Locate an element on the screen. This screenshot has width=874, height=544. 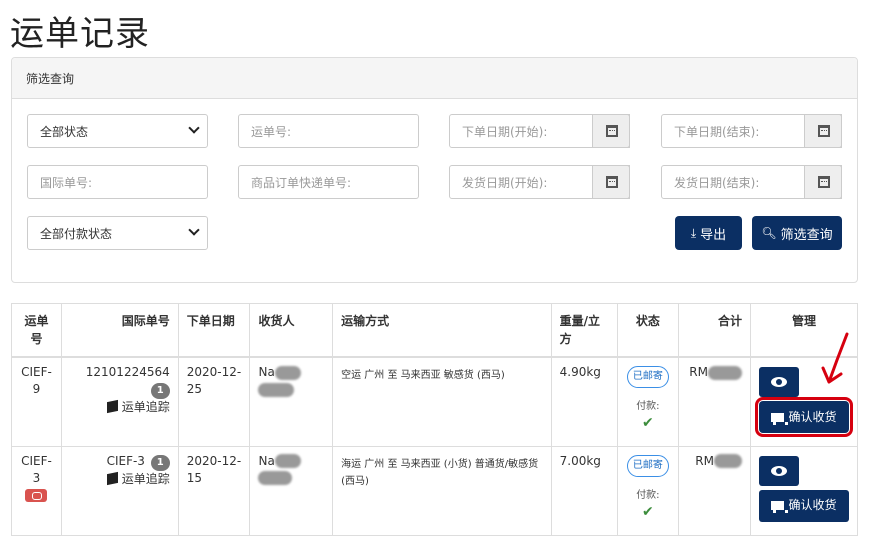
date-cell: 2020-12-25 is located at coordinates (214, 401).